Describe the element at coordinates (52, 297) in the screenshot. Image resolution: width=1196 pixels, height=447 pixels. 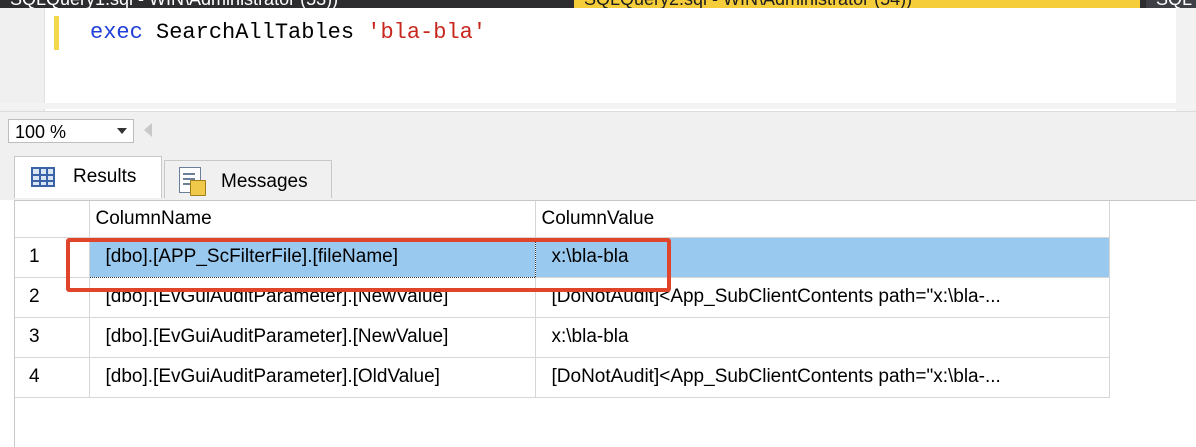
I see `row-number: 2` at that location.